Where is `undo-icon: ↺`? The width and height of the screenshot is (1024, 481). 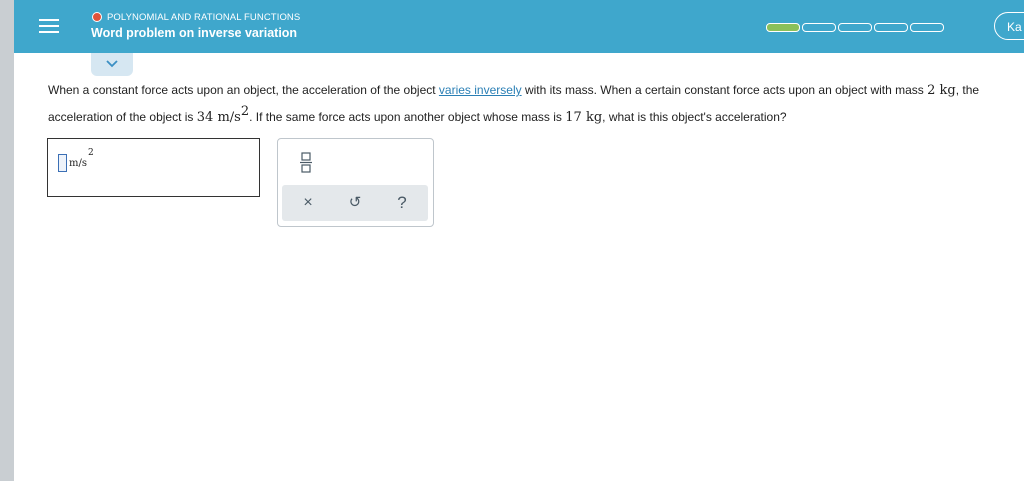
undo-icon: ↺ is located at coordinates (355, 202).